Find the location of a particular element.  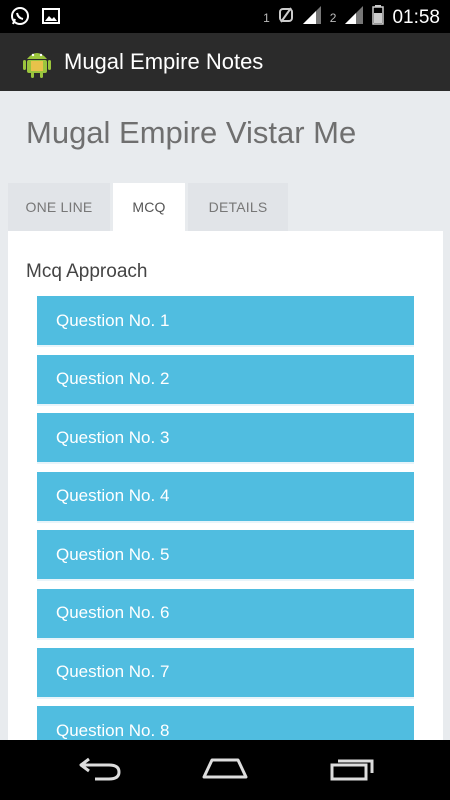

back-button is located at coordinates (100, 770).